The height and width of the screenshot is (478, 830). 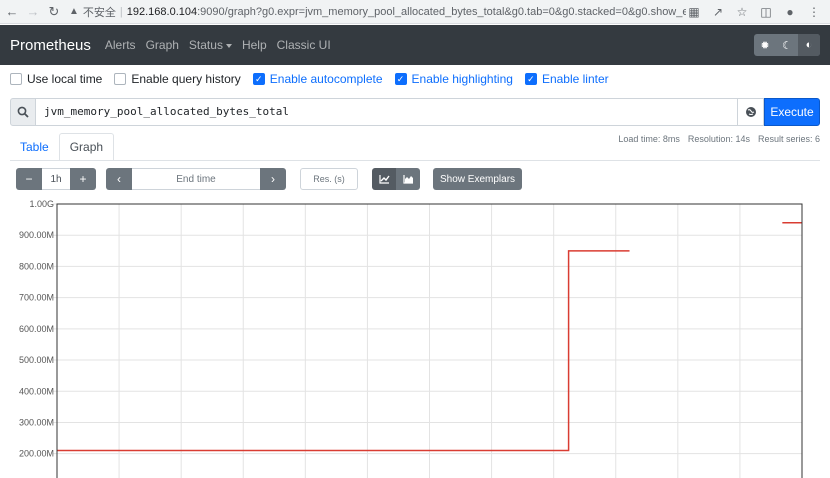 I want to click on result-series: Result series: 6, so click(x=788, y=139).